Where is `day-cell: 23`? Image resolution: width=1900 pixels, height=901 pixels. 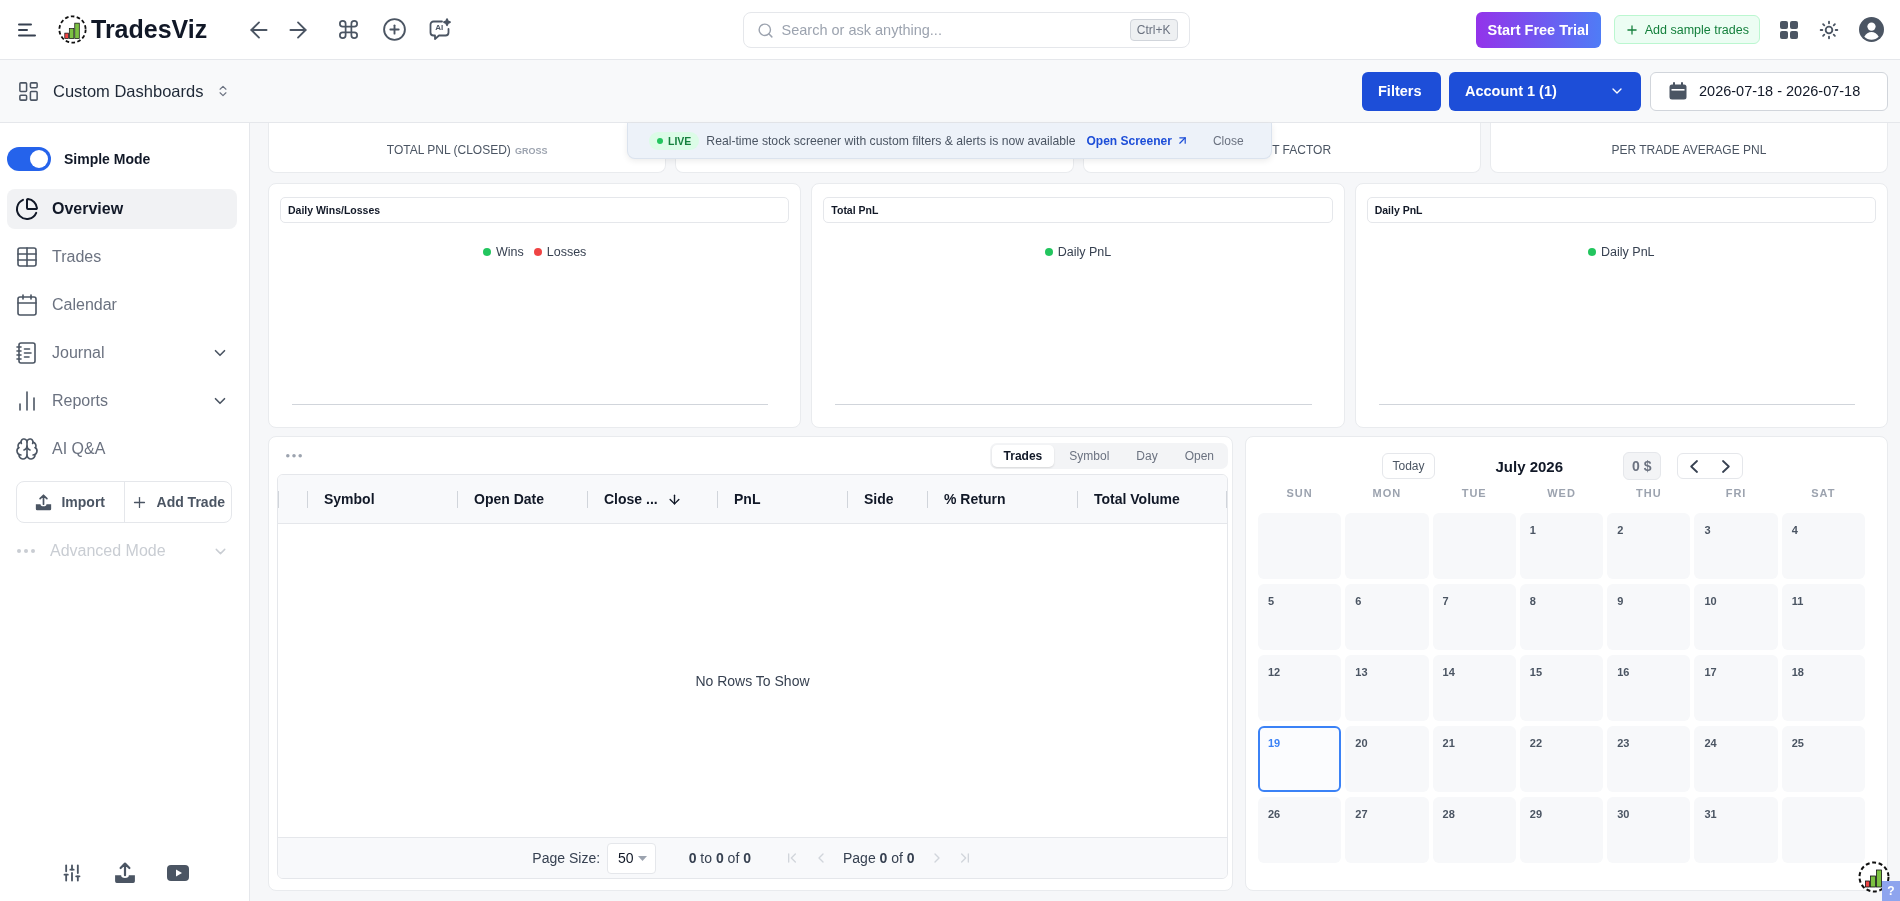 day-cell: 23 is located at coordinates (1649, 759).